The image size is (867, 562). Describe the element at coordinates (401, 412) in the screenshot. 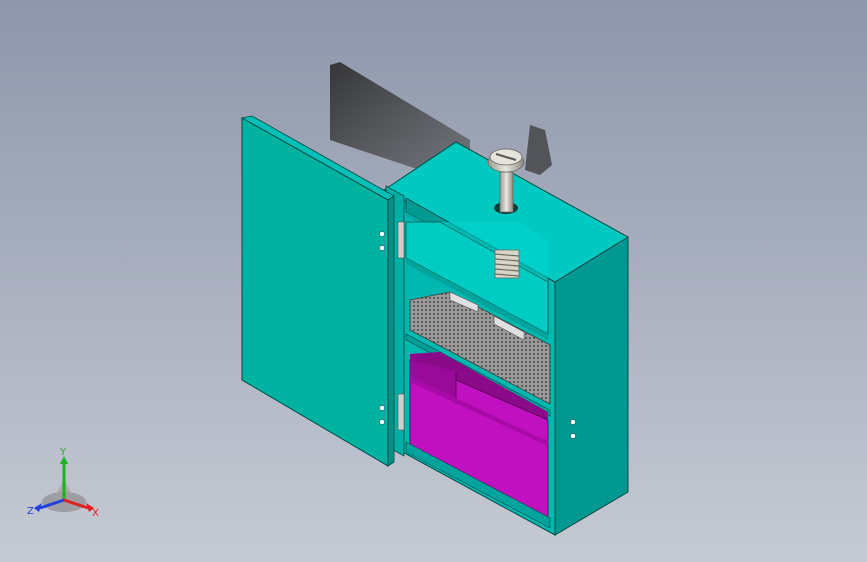

I see `hinge-lower` at that location.